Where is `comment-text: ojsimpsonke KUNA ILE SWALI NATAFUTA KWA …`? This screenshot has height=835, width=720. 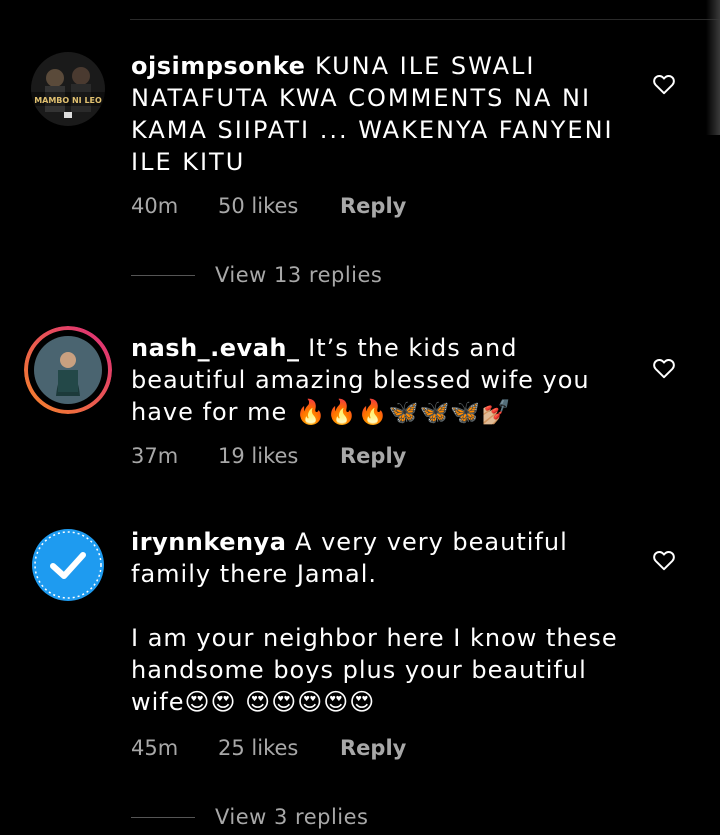
comment-text: ojsimpsonke KUNA ILE SWALI NATAFUTA KWA … is located at coordinates (381, 114).